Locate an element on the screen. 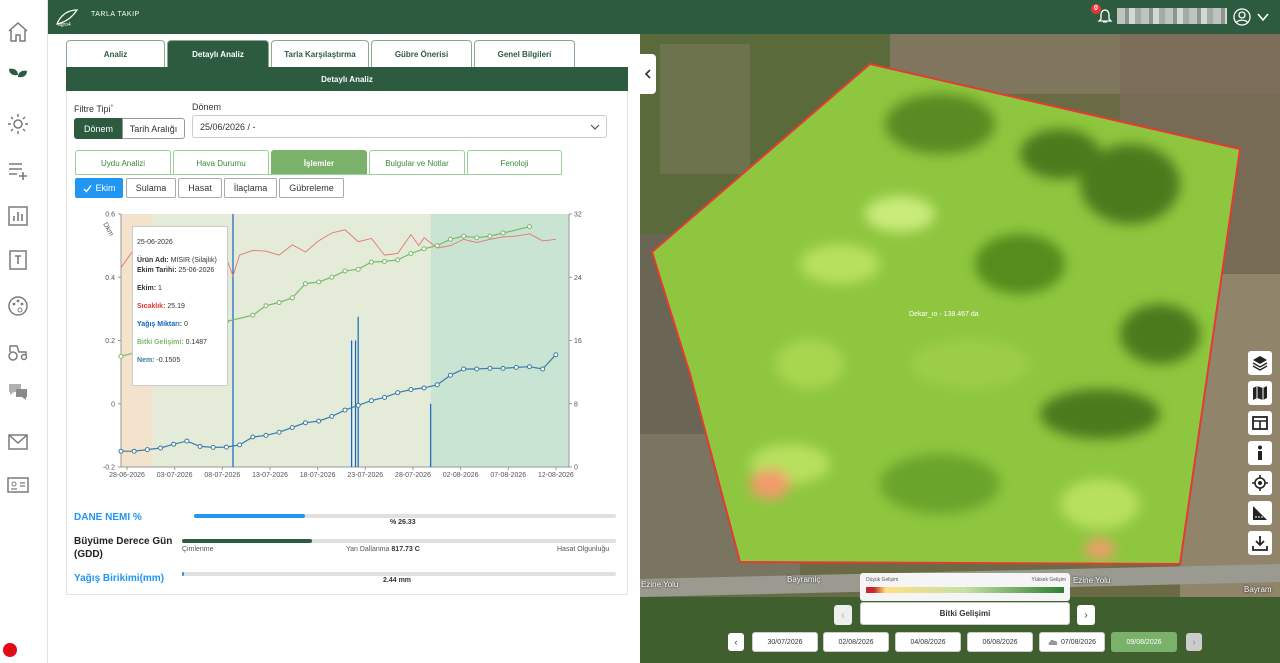 This screenshot has width=1280, height=663. tab-genel-bilgileri: Genel Bilgileri is located at coordinates (524, 53).